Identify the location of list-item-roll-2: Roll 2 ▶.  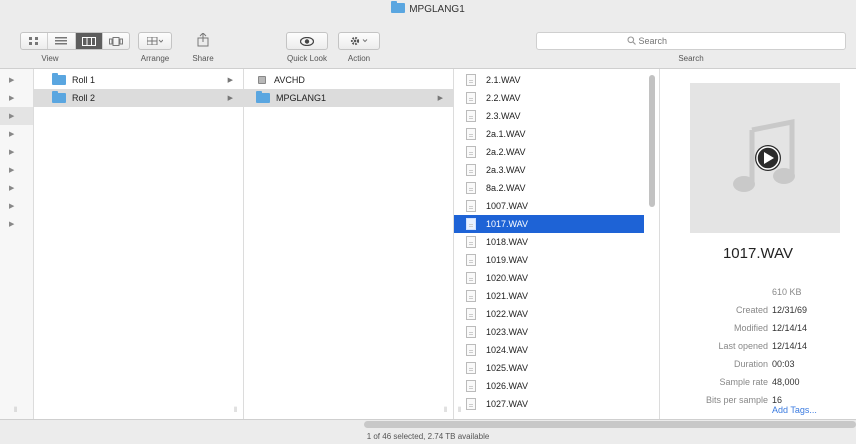
(138, 98).